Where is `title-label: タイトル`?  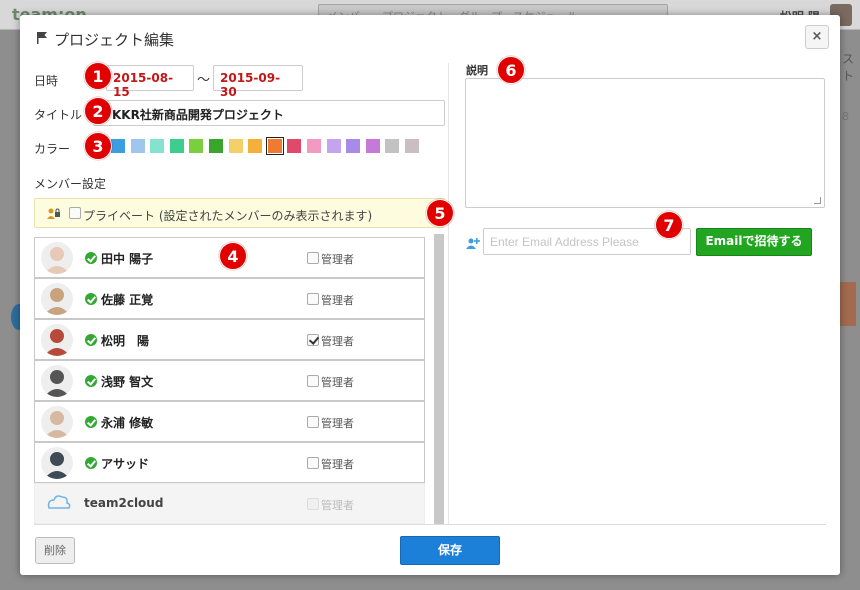 title-label: タイトル is located at coordinates (58, 115).